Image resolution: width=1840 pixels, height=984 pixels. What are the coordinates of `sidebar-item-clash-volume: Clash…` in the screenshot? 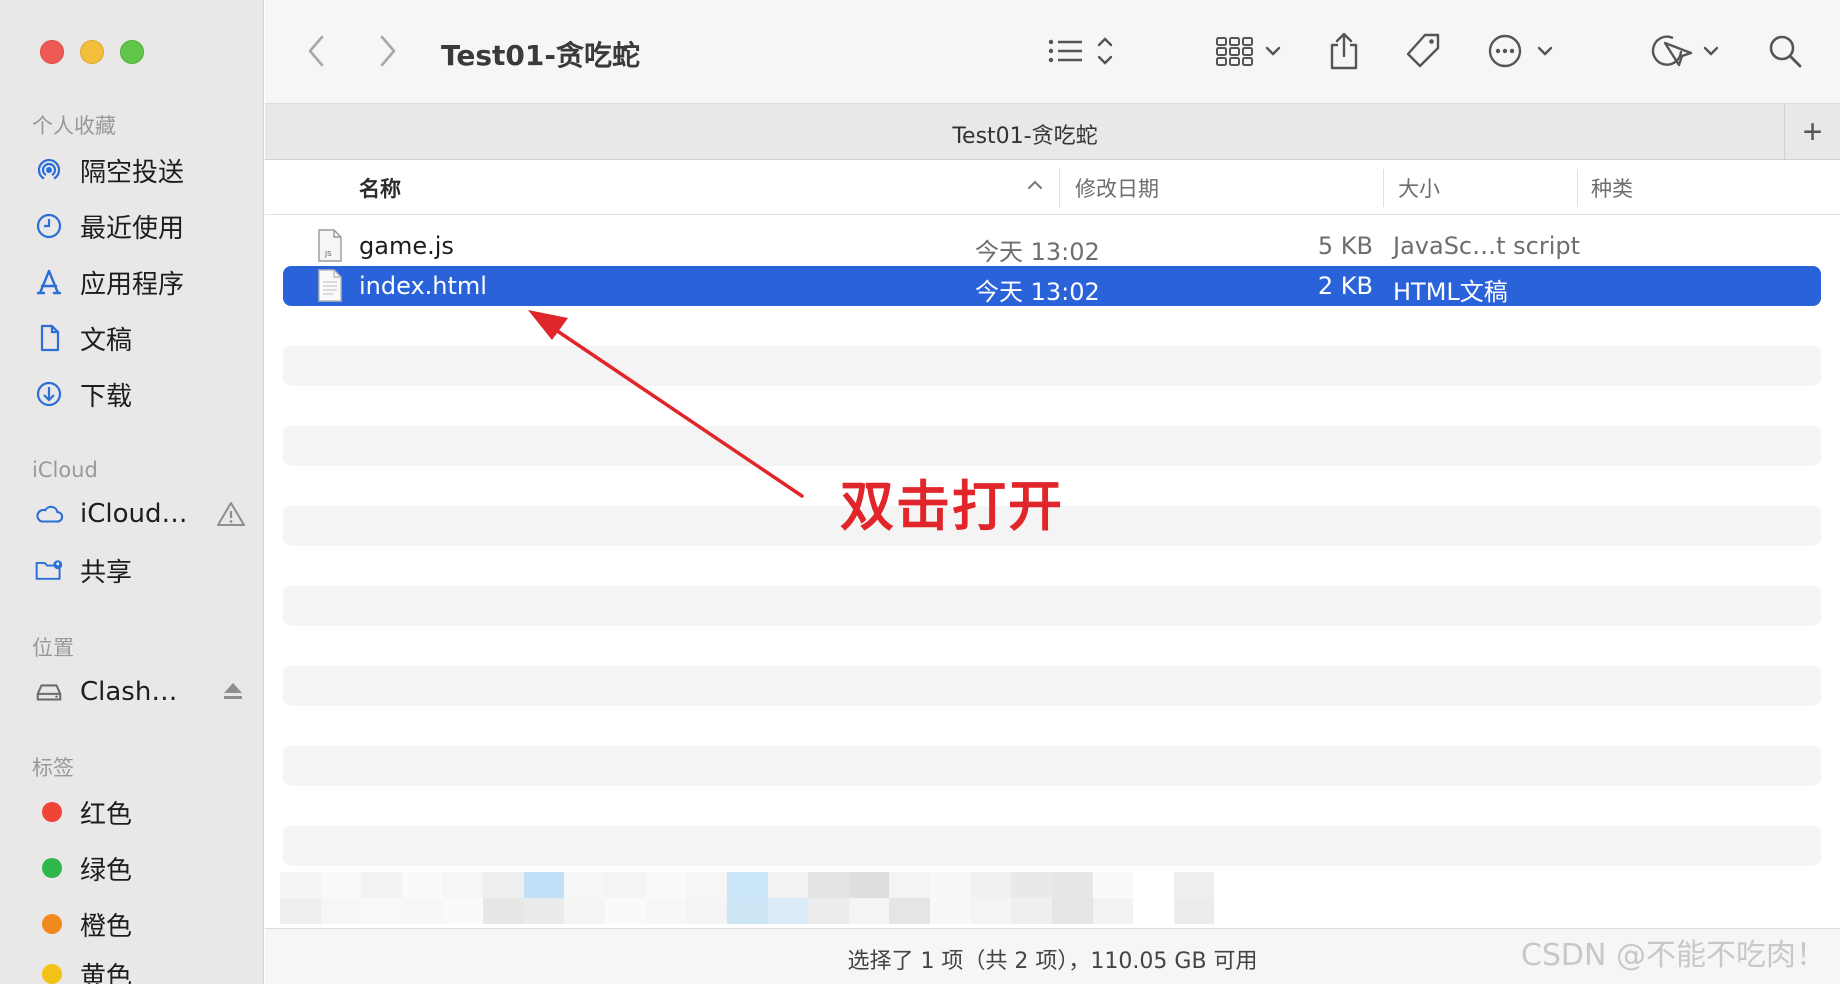 It's located at (144, 692).